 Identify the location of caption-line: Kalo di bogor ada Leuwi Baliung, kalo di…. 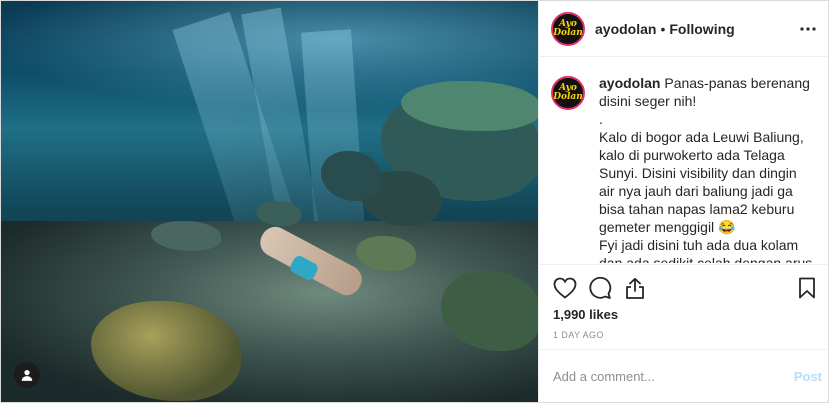
(701, 182).